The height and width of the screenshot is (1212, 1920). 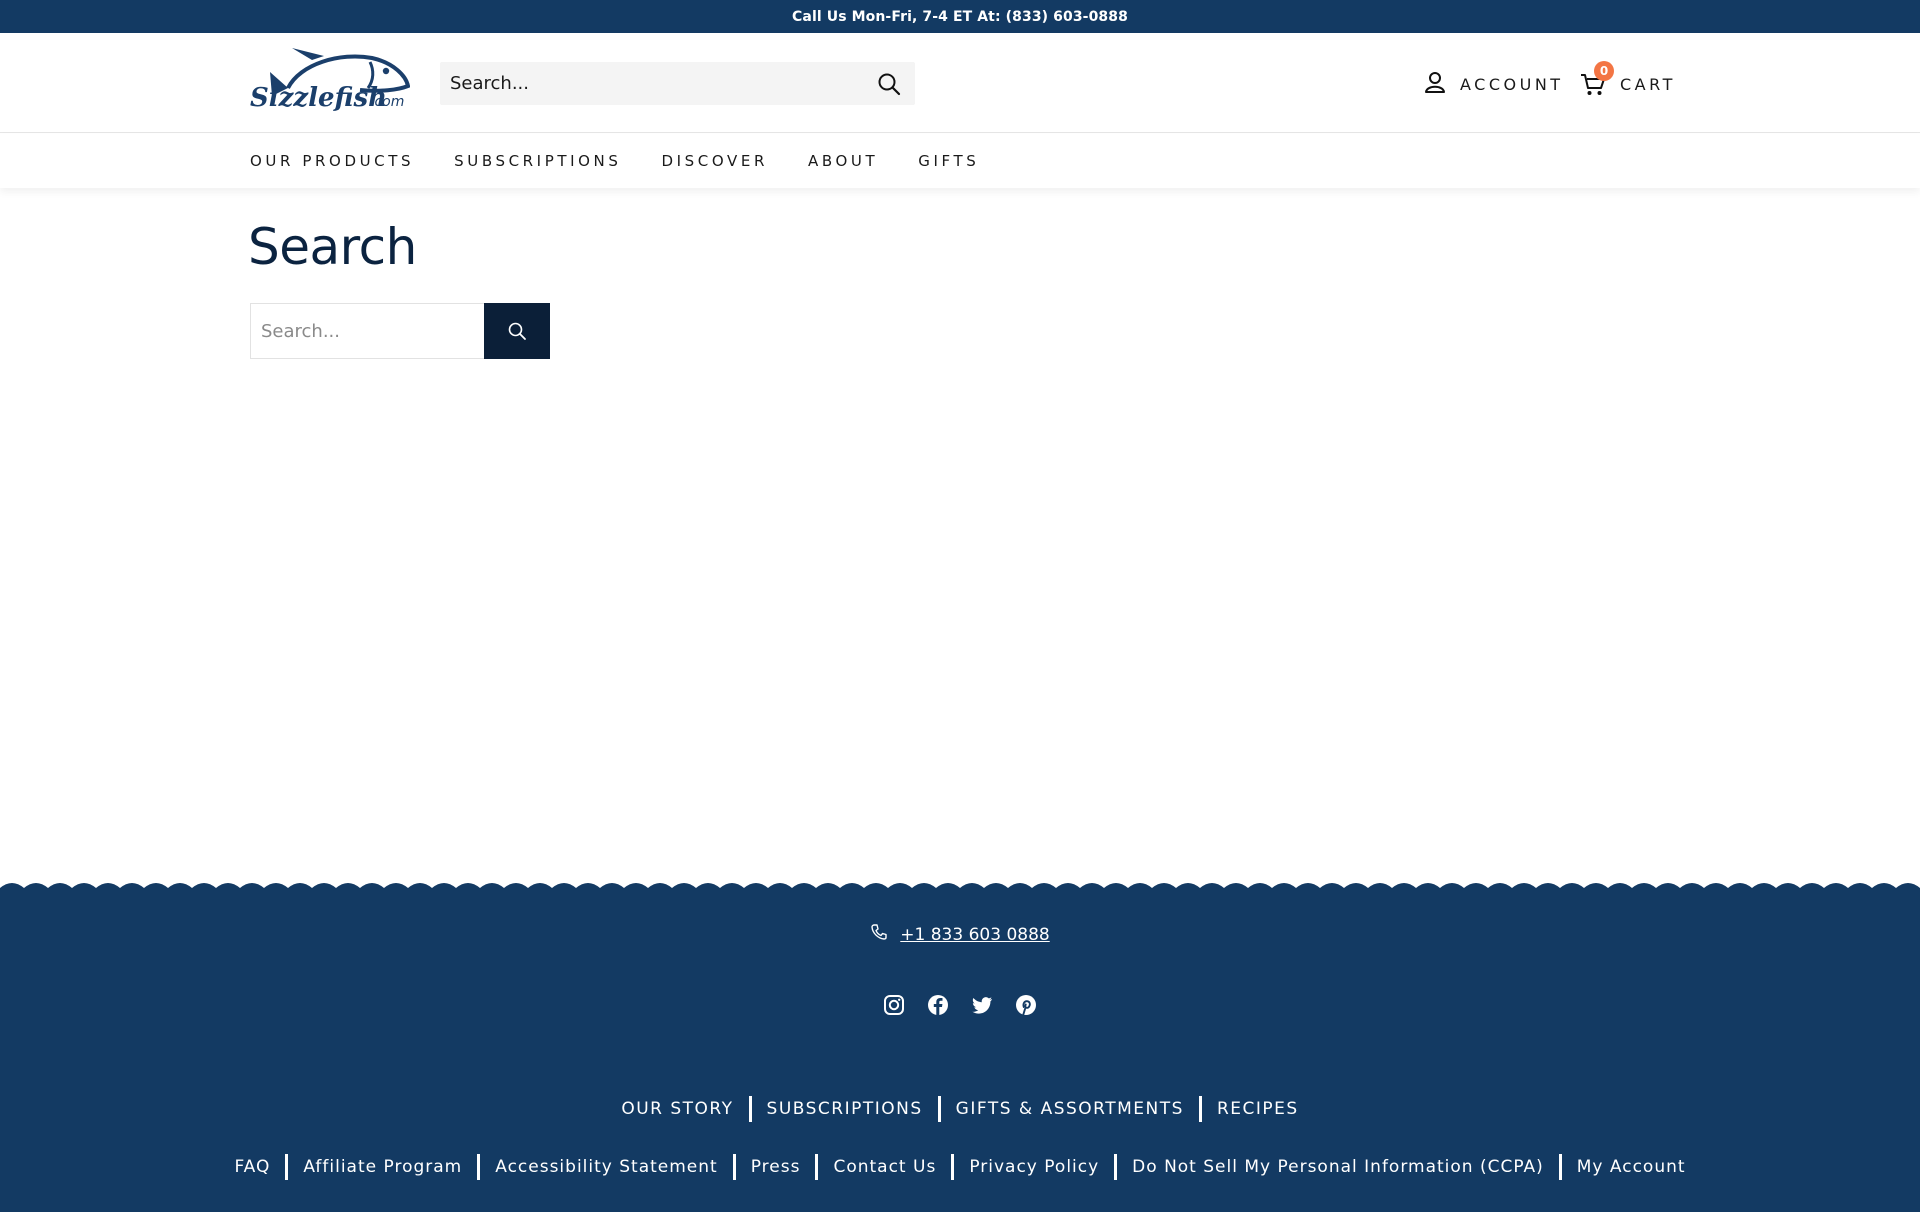 What do you see at coordinates (960, 1005) in the screenshot?
I see `social-links` at bounding box center [960, 1005].